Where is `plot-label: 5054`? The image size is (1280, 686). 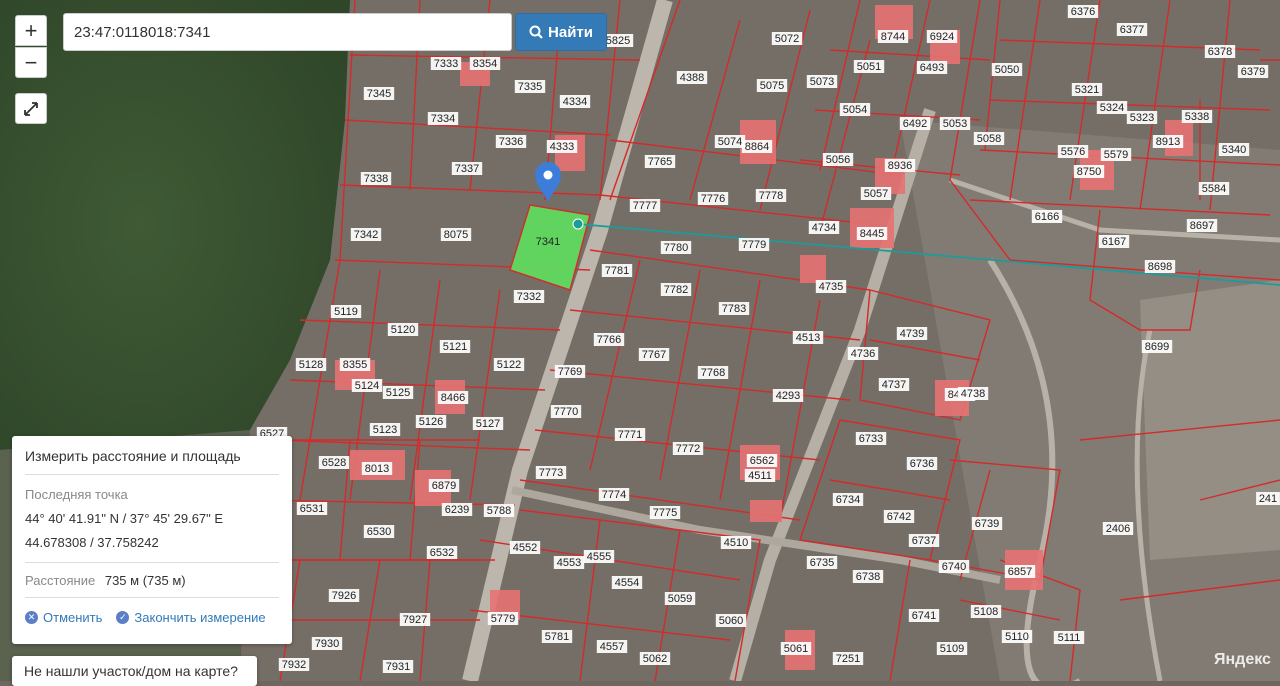 plot-label: 5054 is located at coordinates (855, 110).